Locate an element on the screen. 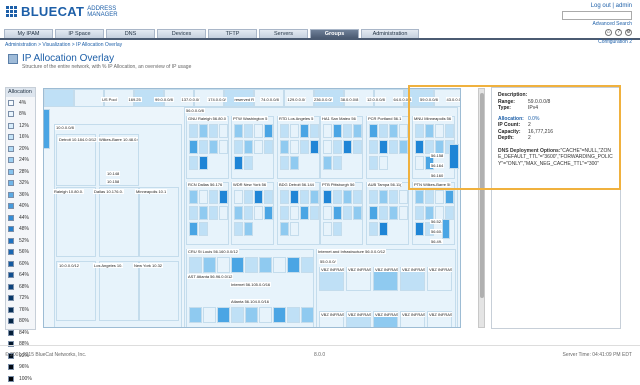 This screenshot has width=640, height=385. tab-servers: Servers is located at coordinates (283, 33).